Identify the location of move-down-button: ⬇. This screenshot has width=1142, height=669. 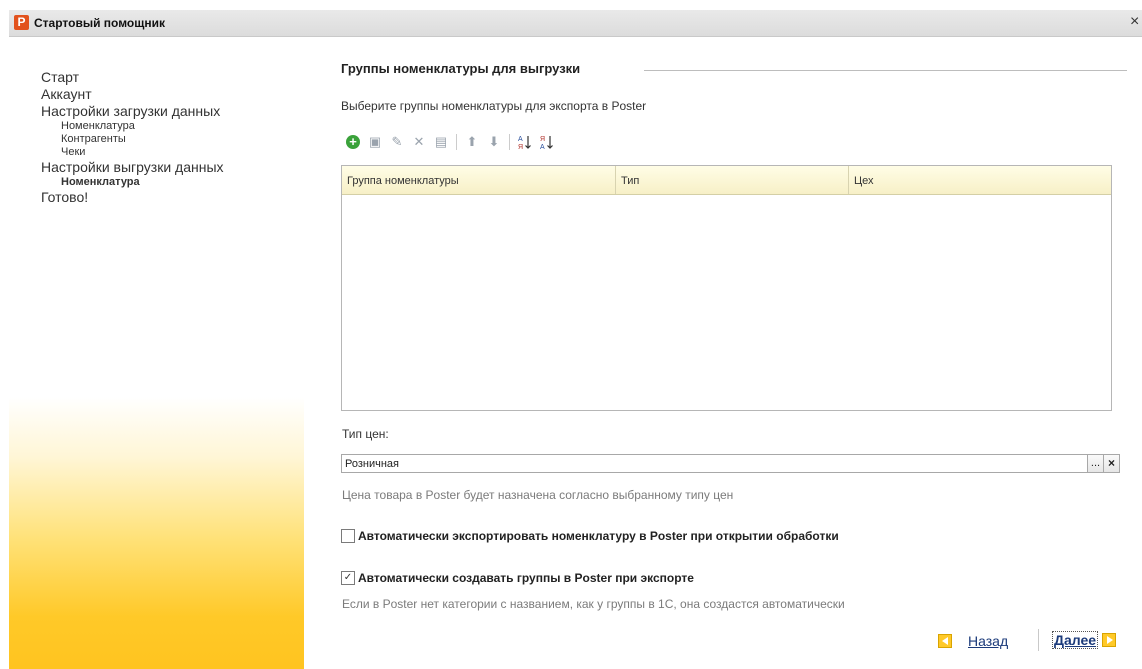
(494, 142).